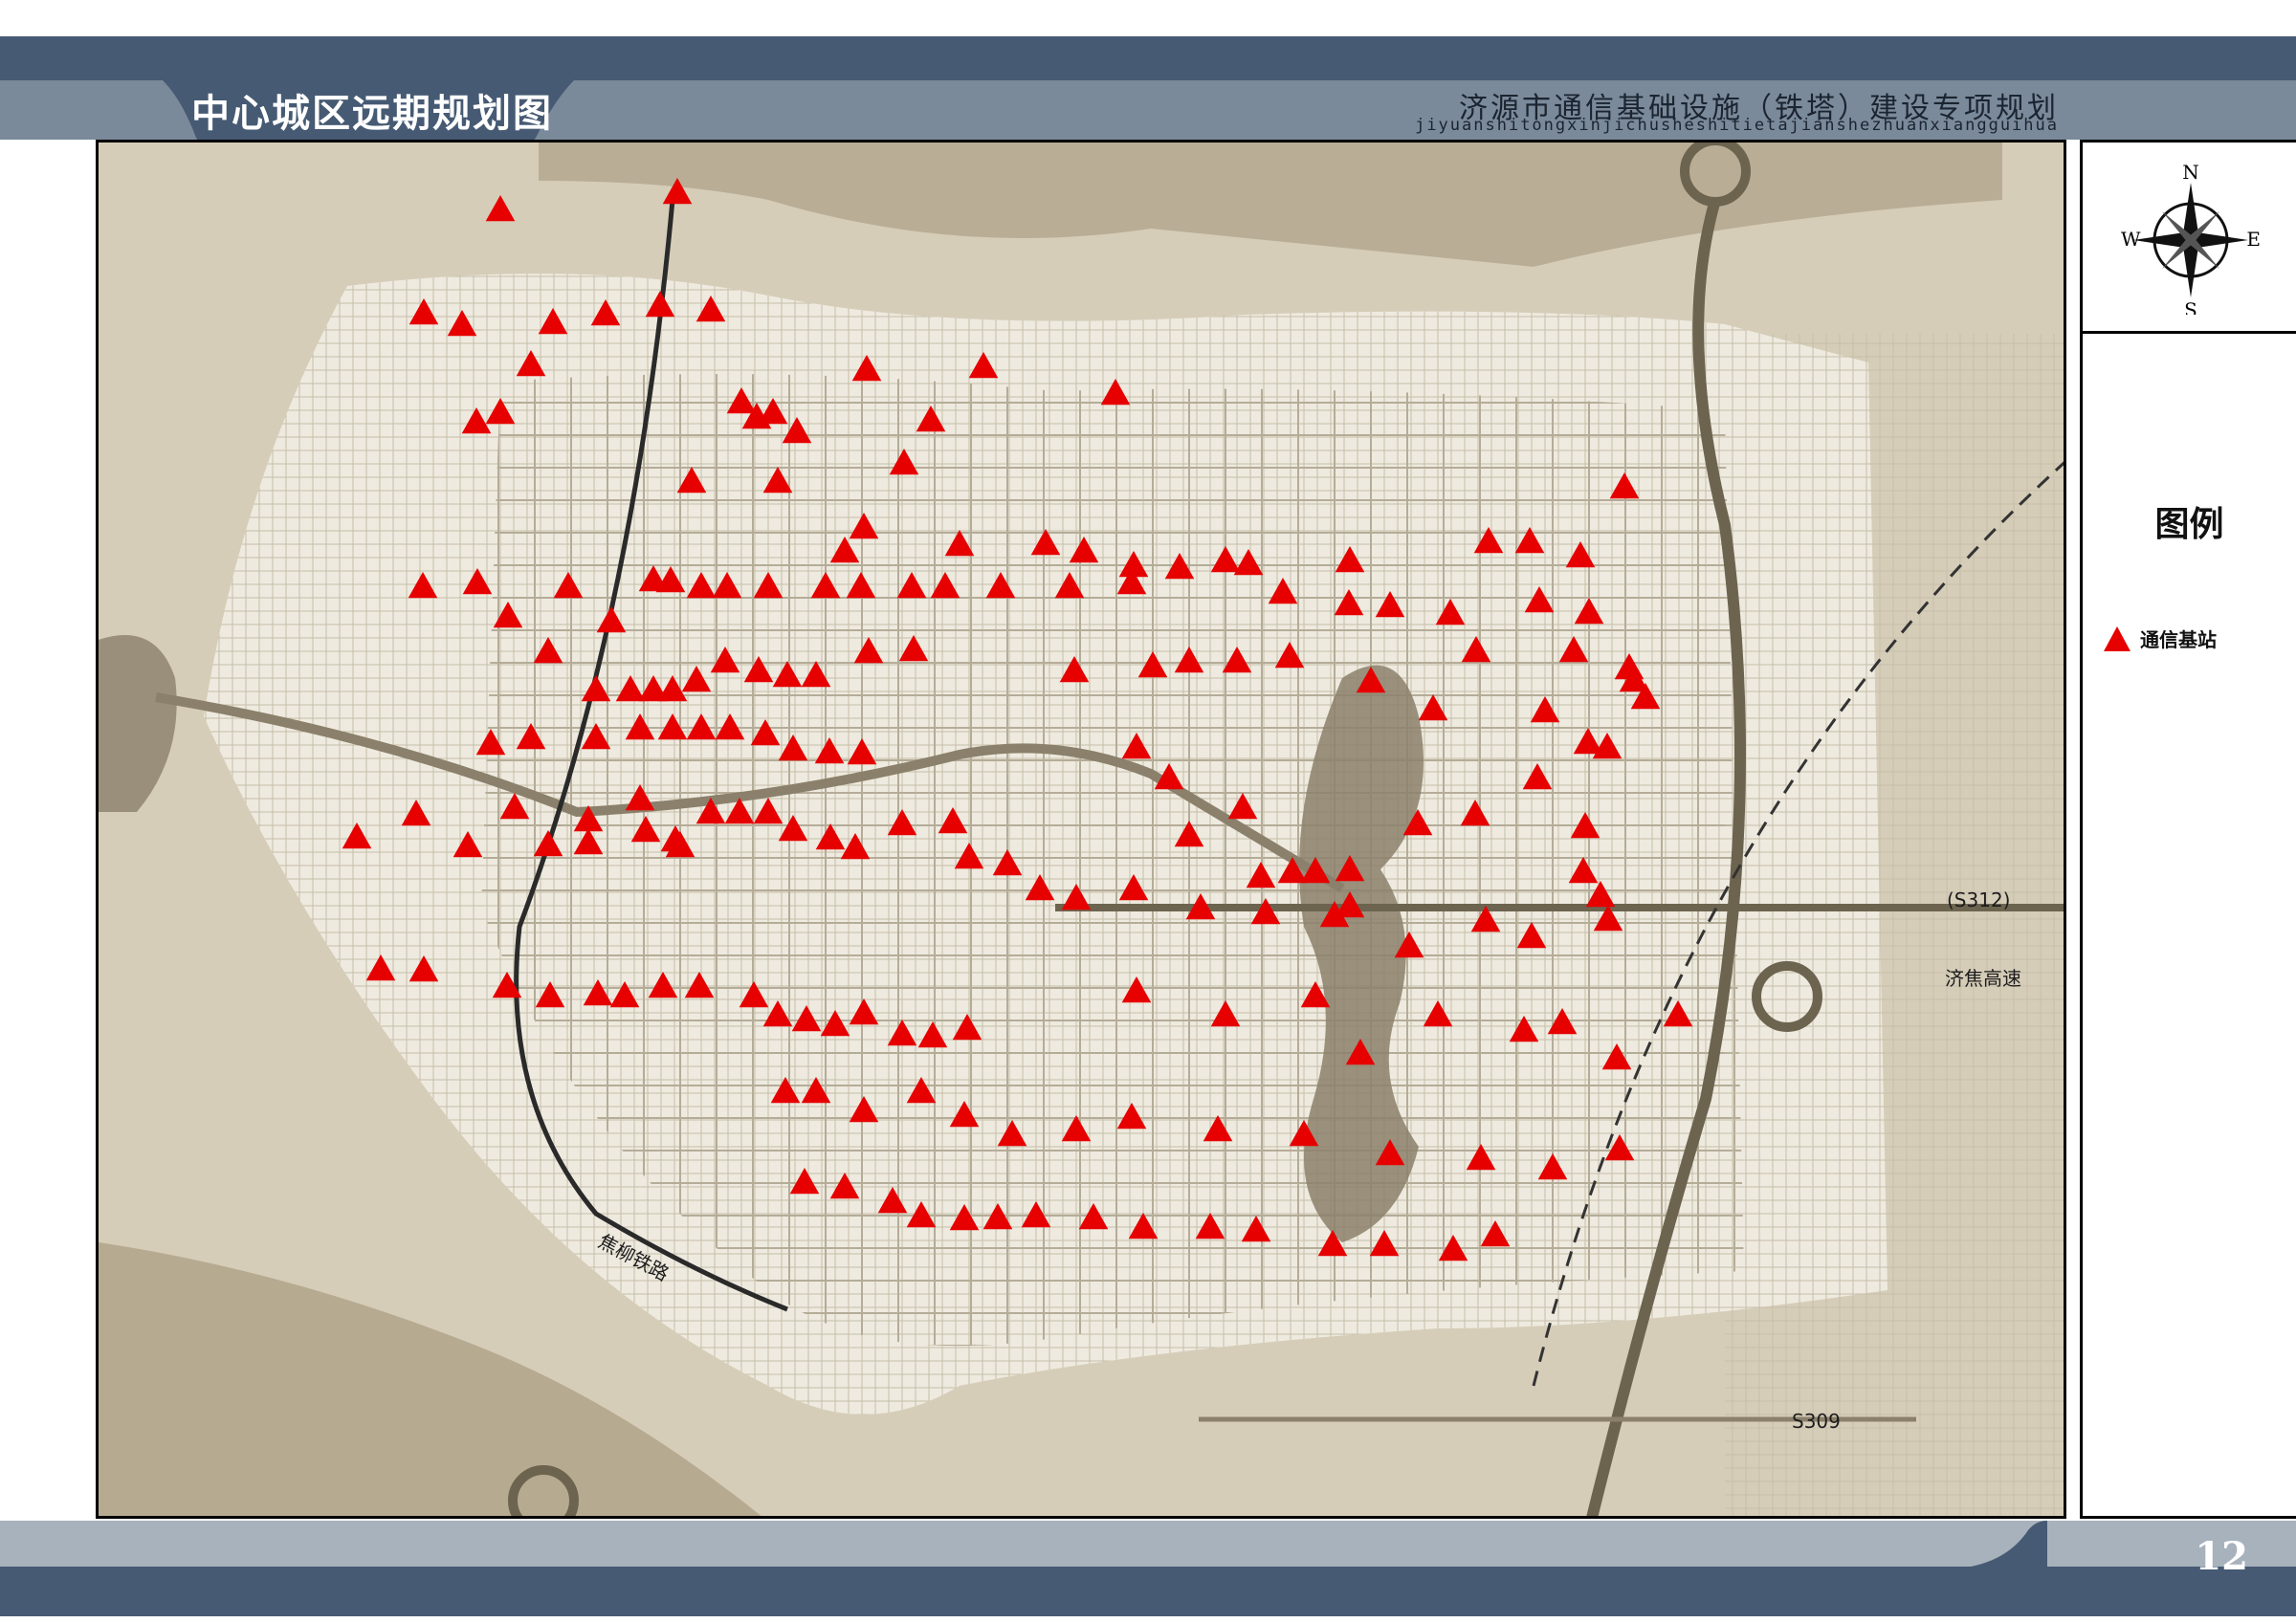 This screenshot has width=2296, height=1623. What do you see at coordinates (1979, 900) in the screenshot?
I see `road-label-s312: (S312)` at bounding box center [1979, 900].